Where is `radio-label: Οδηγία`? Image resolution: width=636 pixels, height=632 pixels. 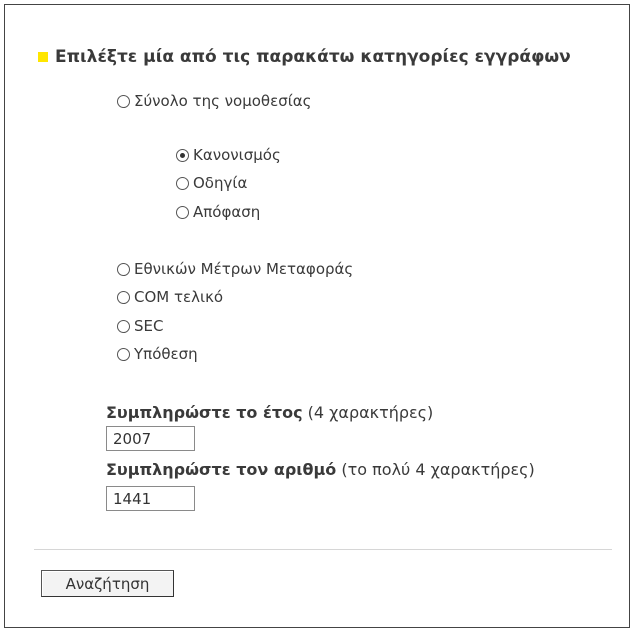 radio-label: Οδηγία is located at coordinates (220, 183).